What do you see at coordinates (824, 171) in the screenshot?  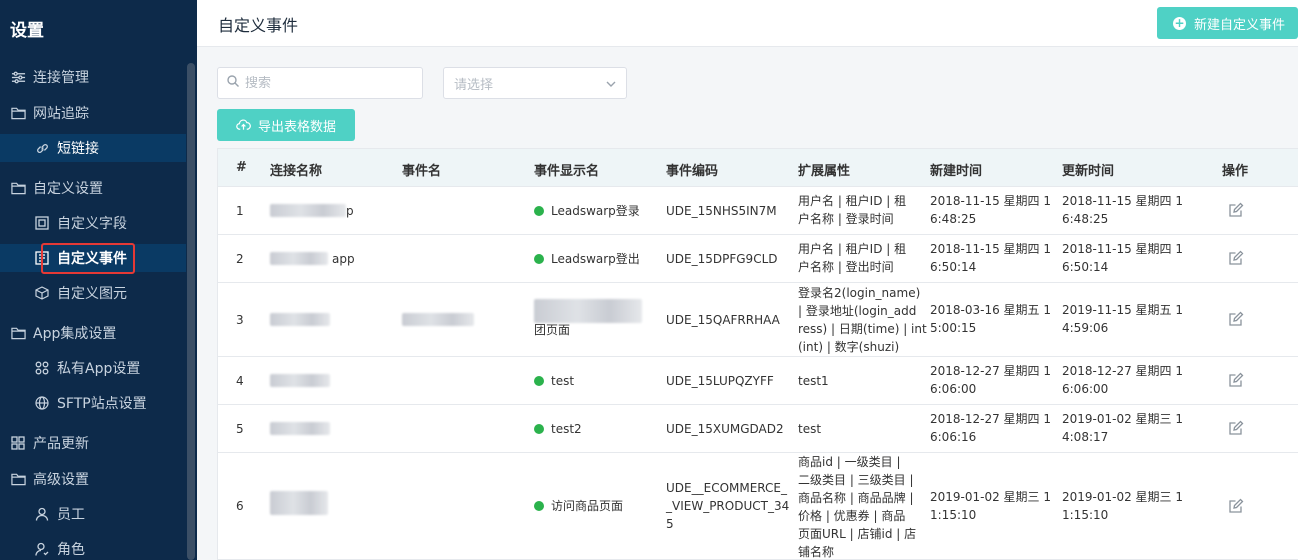 I see `column-header: 扩展属性` at bounding box center [824, 171].